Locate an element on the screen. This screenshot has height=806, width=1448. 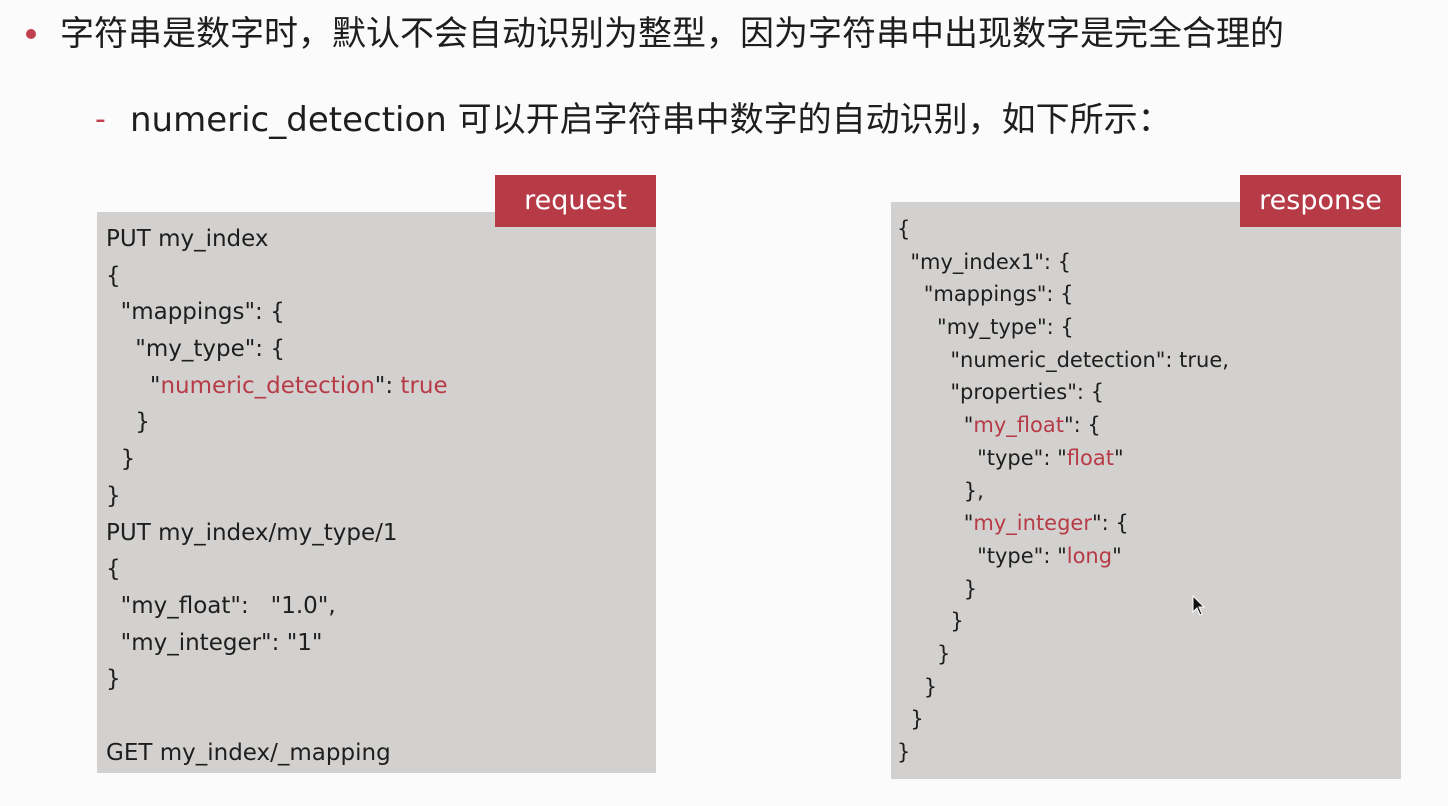
request-code-line is located at coordinates (277, 716).